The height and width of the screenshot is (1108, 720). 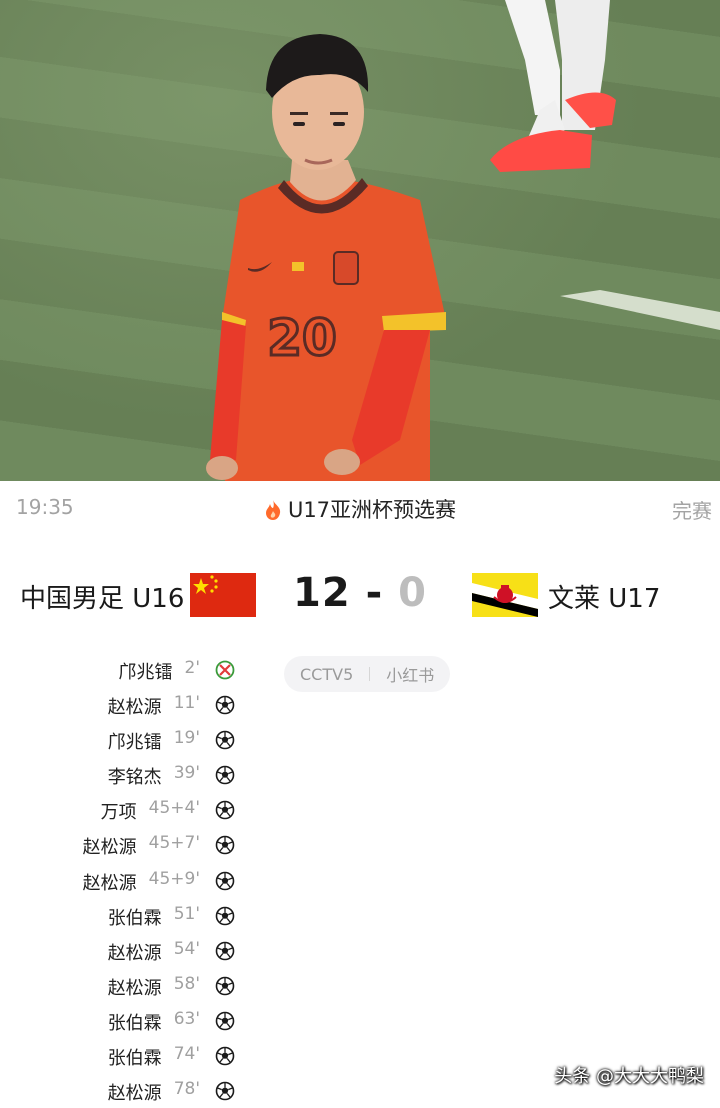 I want to click on goal-scorer: 邝兆镭, so click(x=81, y=741).